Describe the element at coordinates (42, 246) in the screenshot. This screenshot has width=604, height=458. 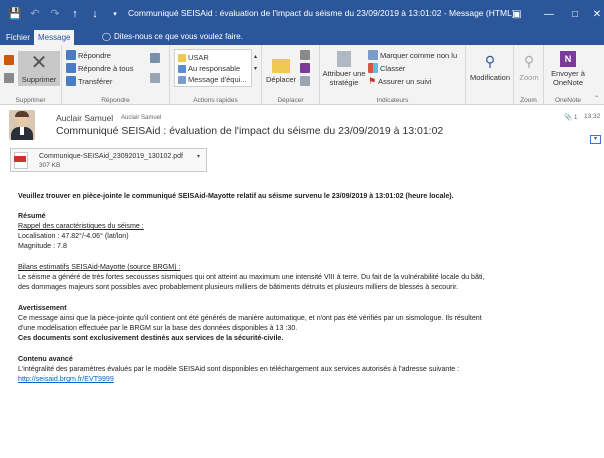
I see `body-magnitude: Magnitude : 7.8` at that location.